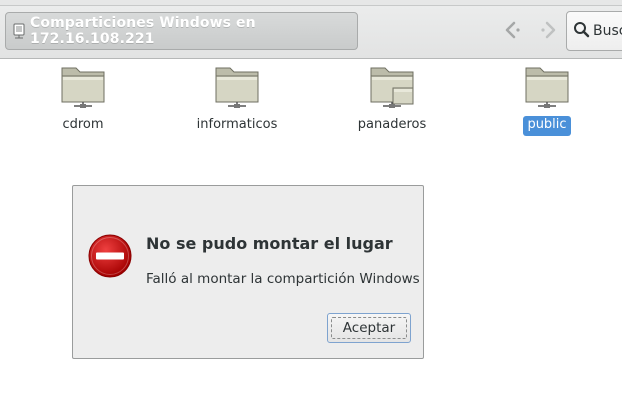  Describe the element at coordinates (283, 279) in the screenshot. I see `dialog-message: Falló al montar la compartición Windows` at that location.